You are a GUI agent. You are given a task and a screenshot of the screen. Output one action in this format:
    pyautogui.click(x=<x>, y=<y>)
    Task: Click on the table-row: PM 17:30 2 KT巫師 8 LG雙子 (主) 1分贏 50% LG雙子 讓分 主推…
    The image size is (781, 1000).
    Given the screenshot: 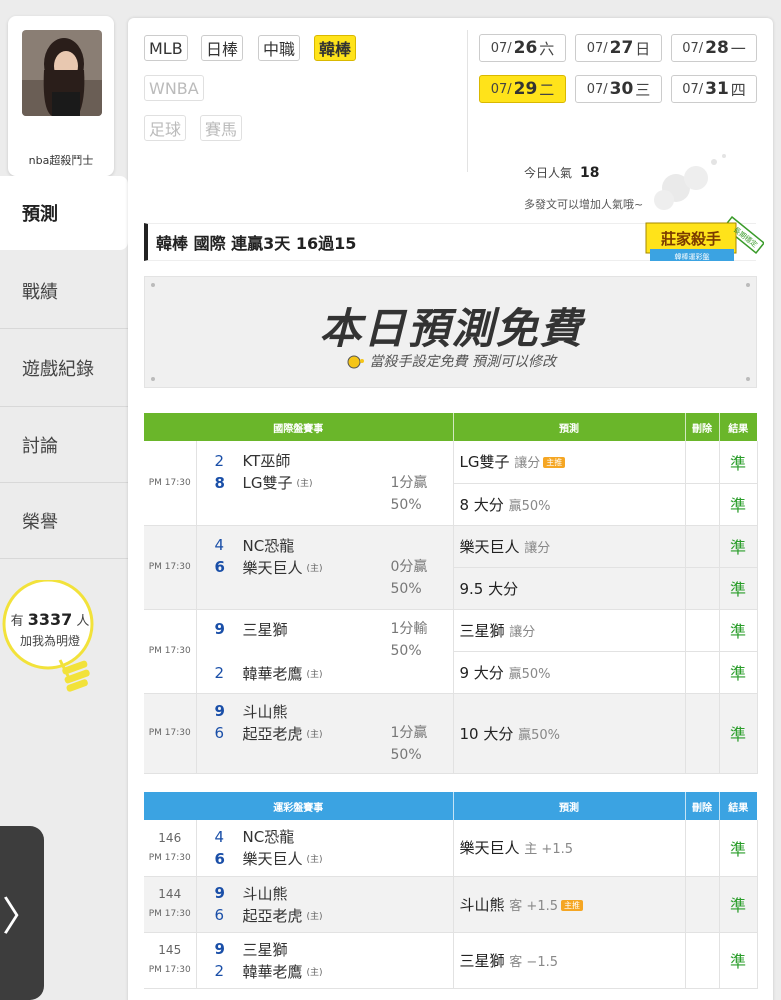 What is the action you would take?
    pyautogui.click(x=451, y=483)
    